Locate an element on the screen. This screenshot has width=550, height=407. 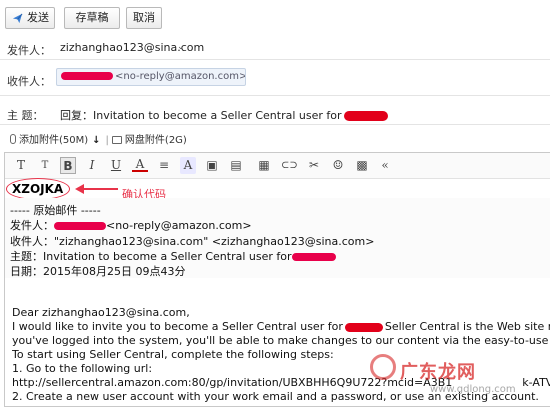
bold-icon: B is located at coordinates (68, 165).